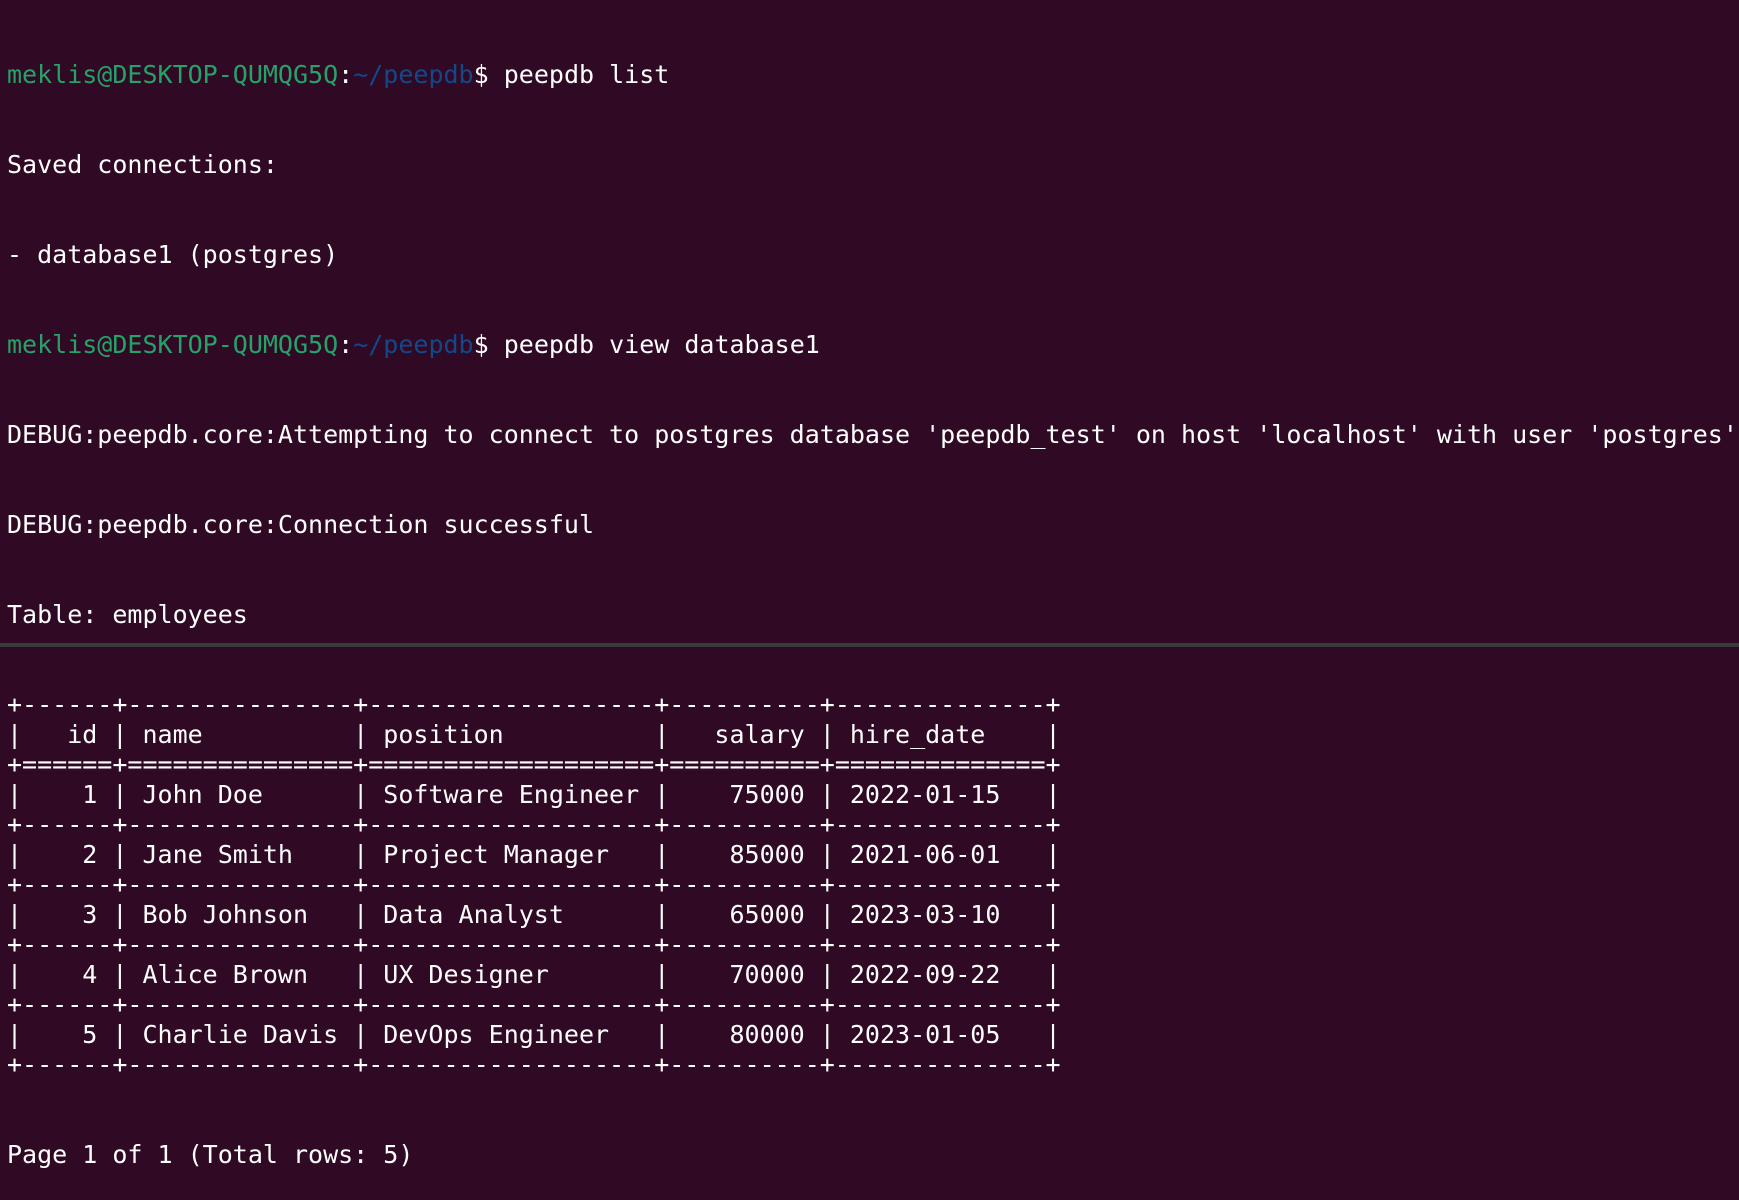 The width and height of the screenshot is (1739, 1200). Describe the element at coordinates (654, 344) in the screenshot. I see `command-text: peepdb view database1` at that location.